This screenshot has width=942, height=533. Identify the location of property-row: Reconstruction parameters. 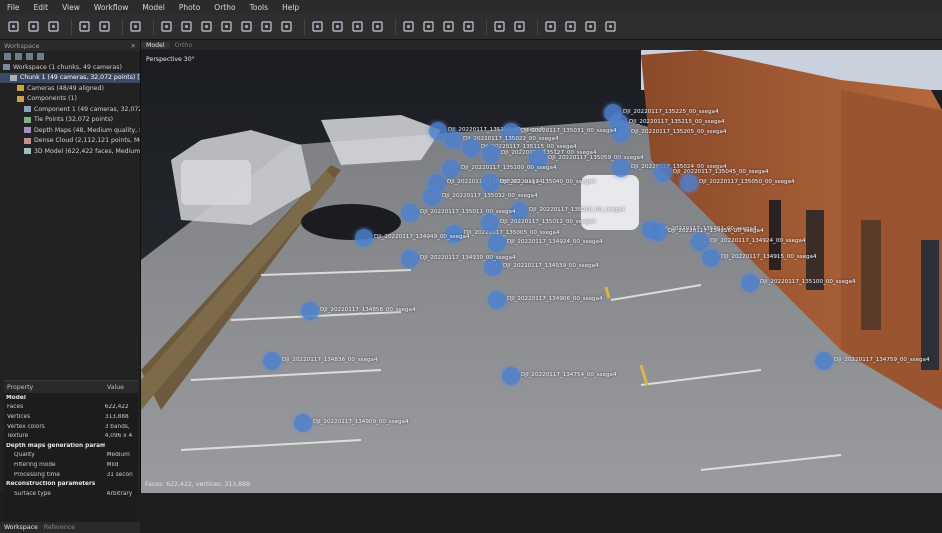
(71, 484).